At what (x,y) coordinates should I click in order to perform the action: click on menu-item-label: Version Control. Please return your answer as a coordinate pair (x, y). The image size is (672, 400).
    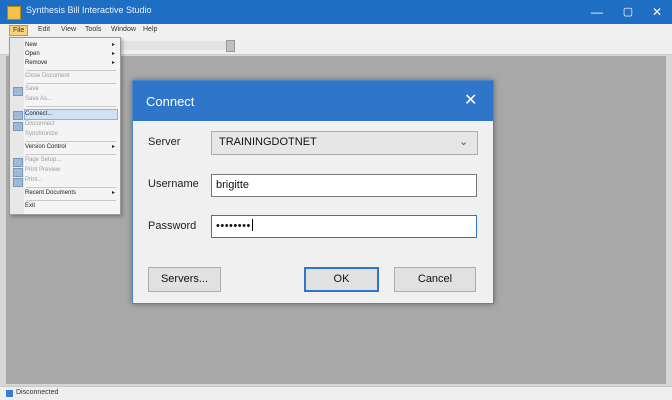
    Looking at the image, I should click on (46, 147).